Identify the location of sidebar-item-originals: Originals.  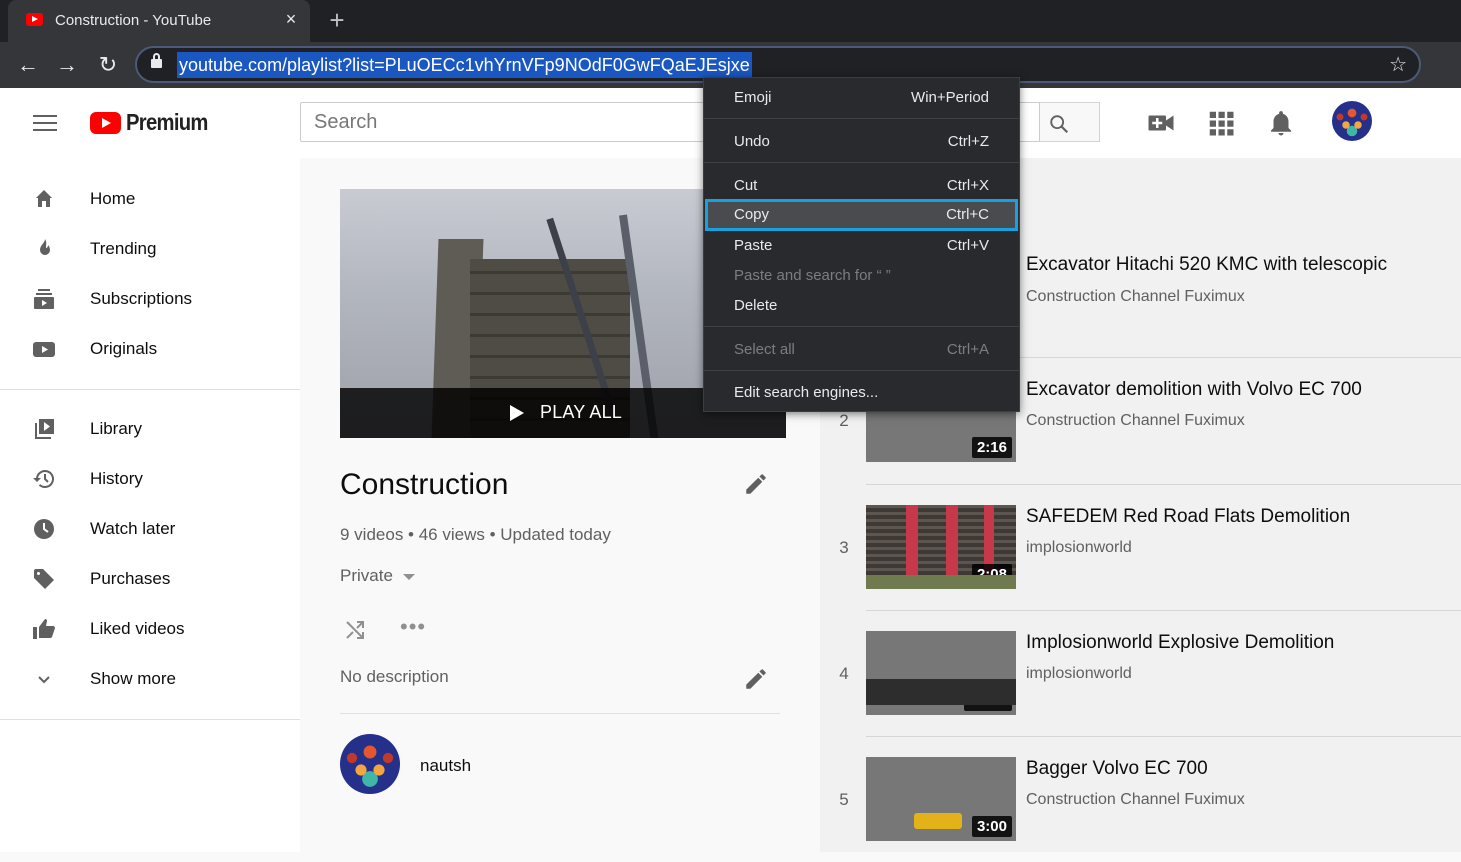
(150, 349).